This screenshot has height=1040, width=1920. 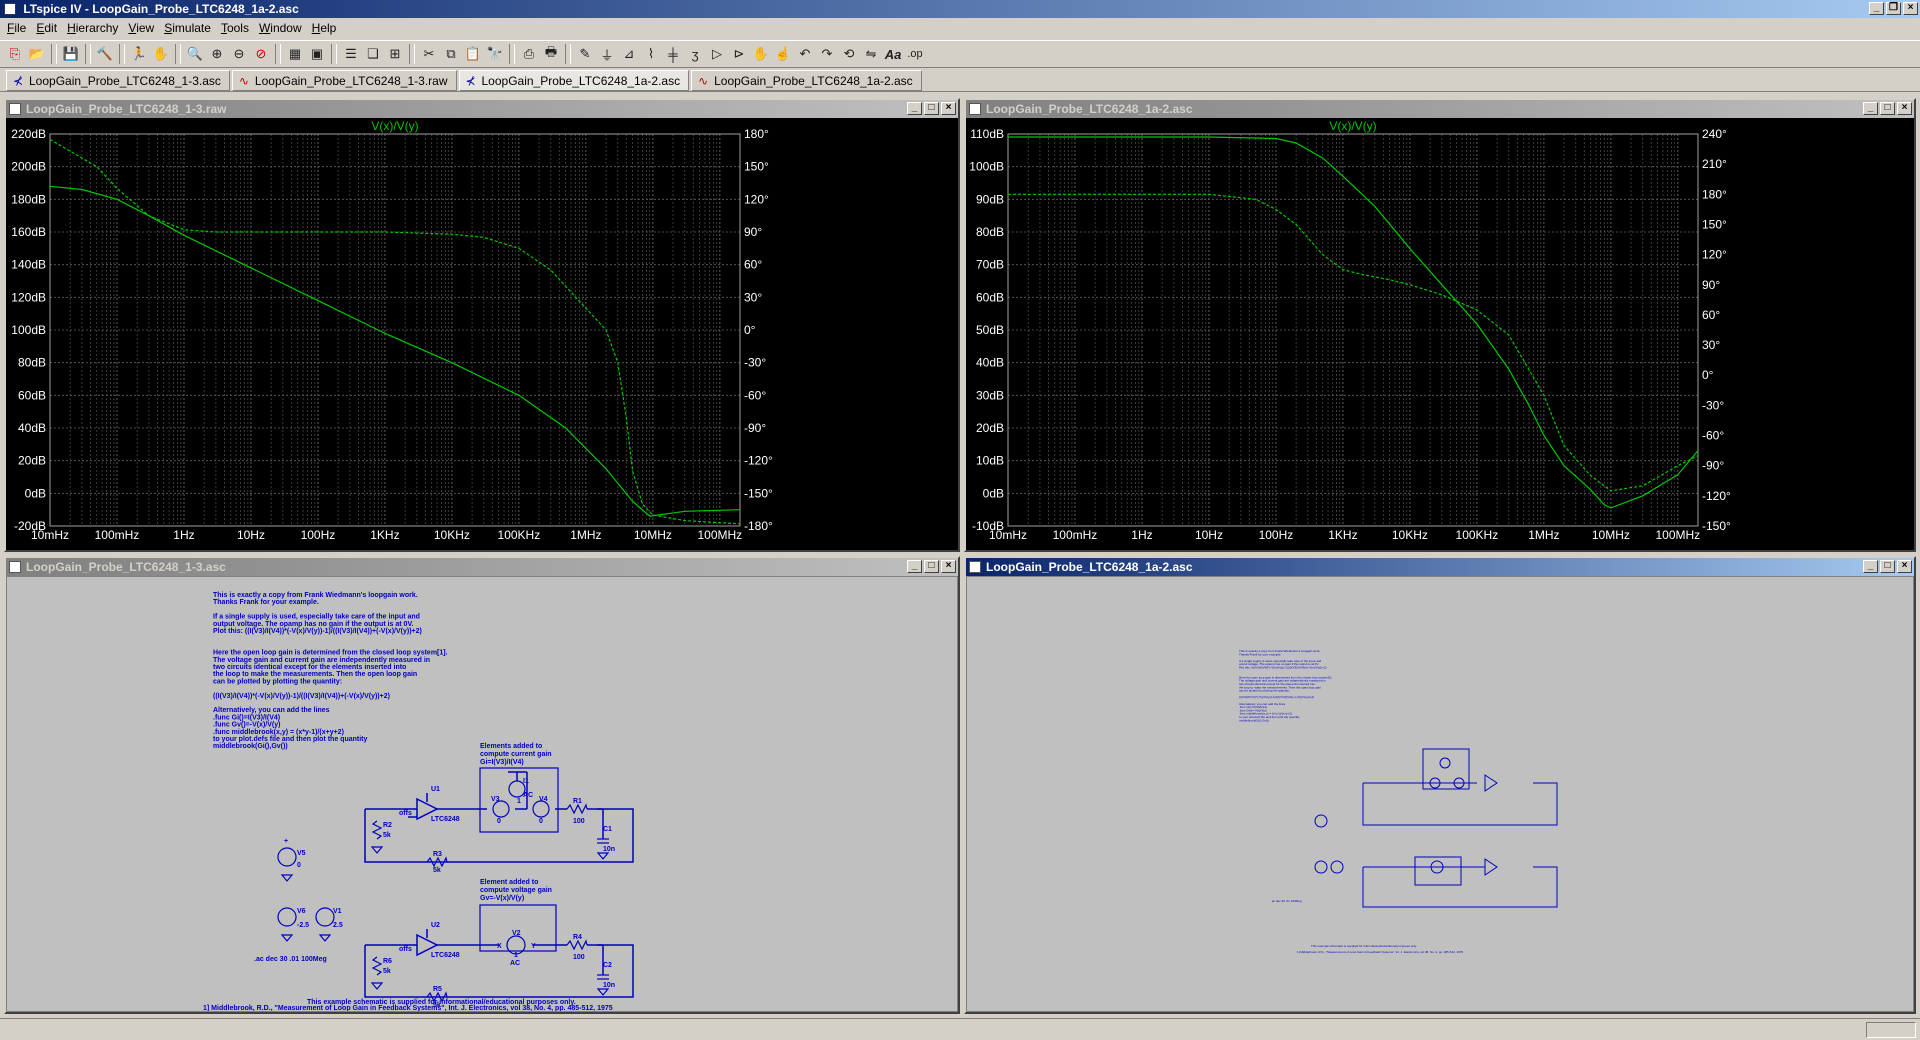 What do you see at coordinates (373, 54) in the screenshot?
I see `cascade-icon: ❏` at bounding box center [373, 54].